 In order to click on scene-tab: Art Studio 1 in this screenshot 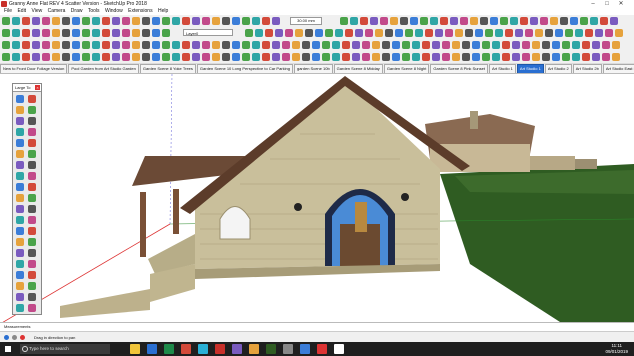, I will do `click(530, 68)`.